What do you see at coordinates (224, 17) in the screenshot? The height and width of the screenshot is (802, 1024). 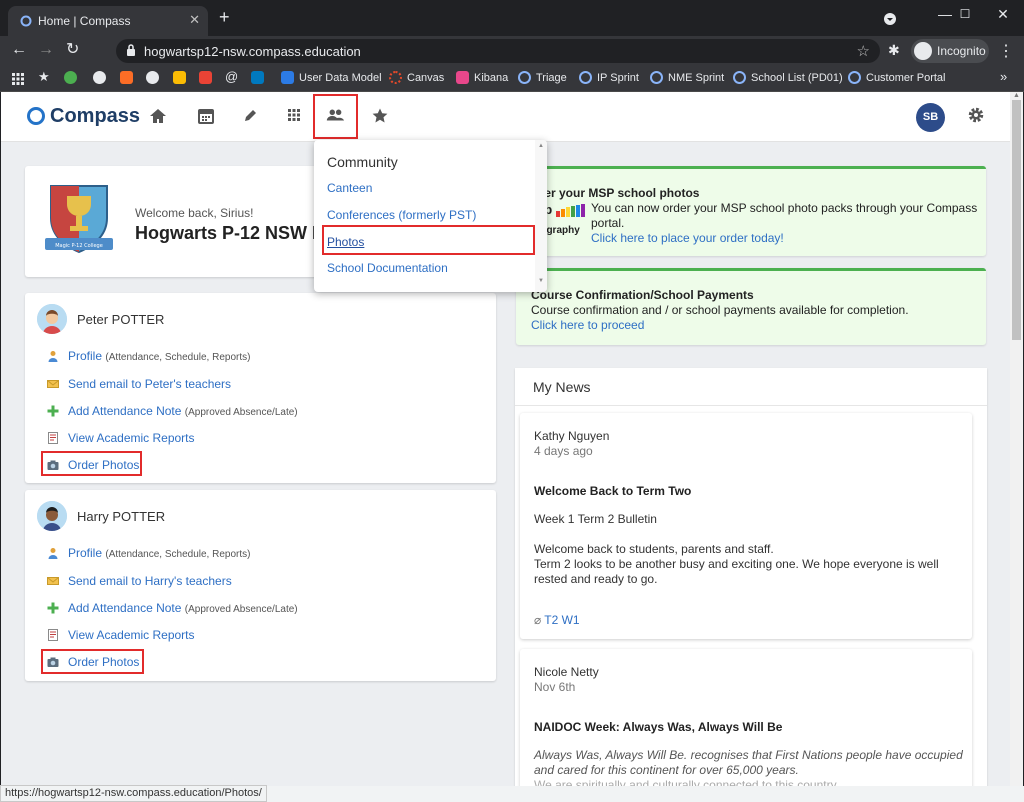 I see `new-tab-button: +` at bounding box center [224, 17].